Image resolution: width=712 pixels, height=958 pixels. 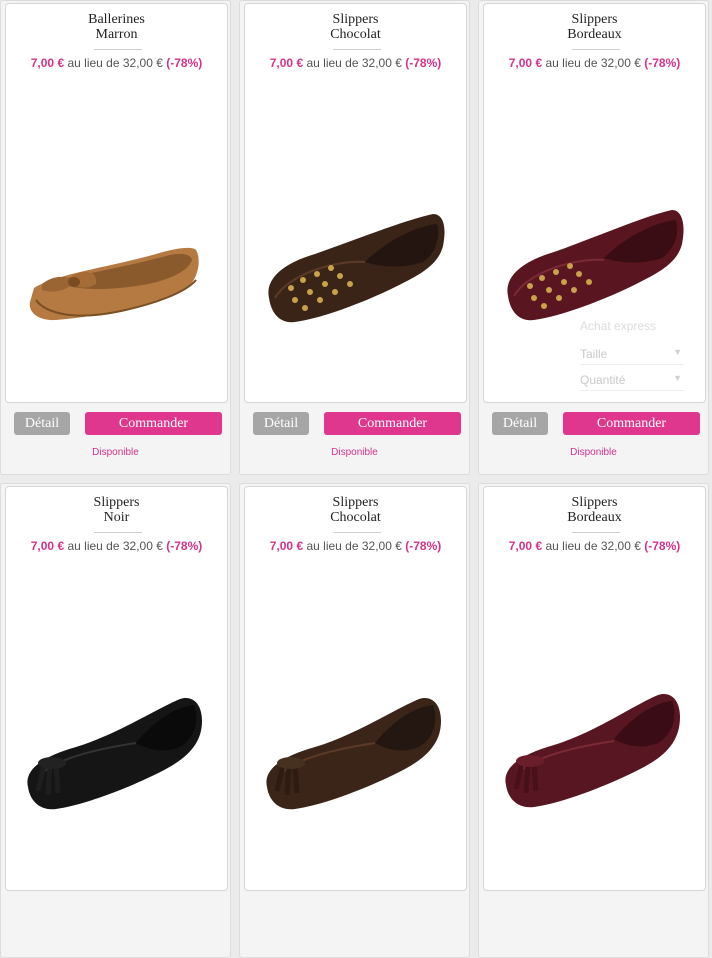 I want to click on product-name: Ballerines Marron, so click(x=116, y=27).